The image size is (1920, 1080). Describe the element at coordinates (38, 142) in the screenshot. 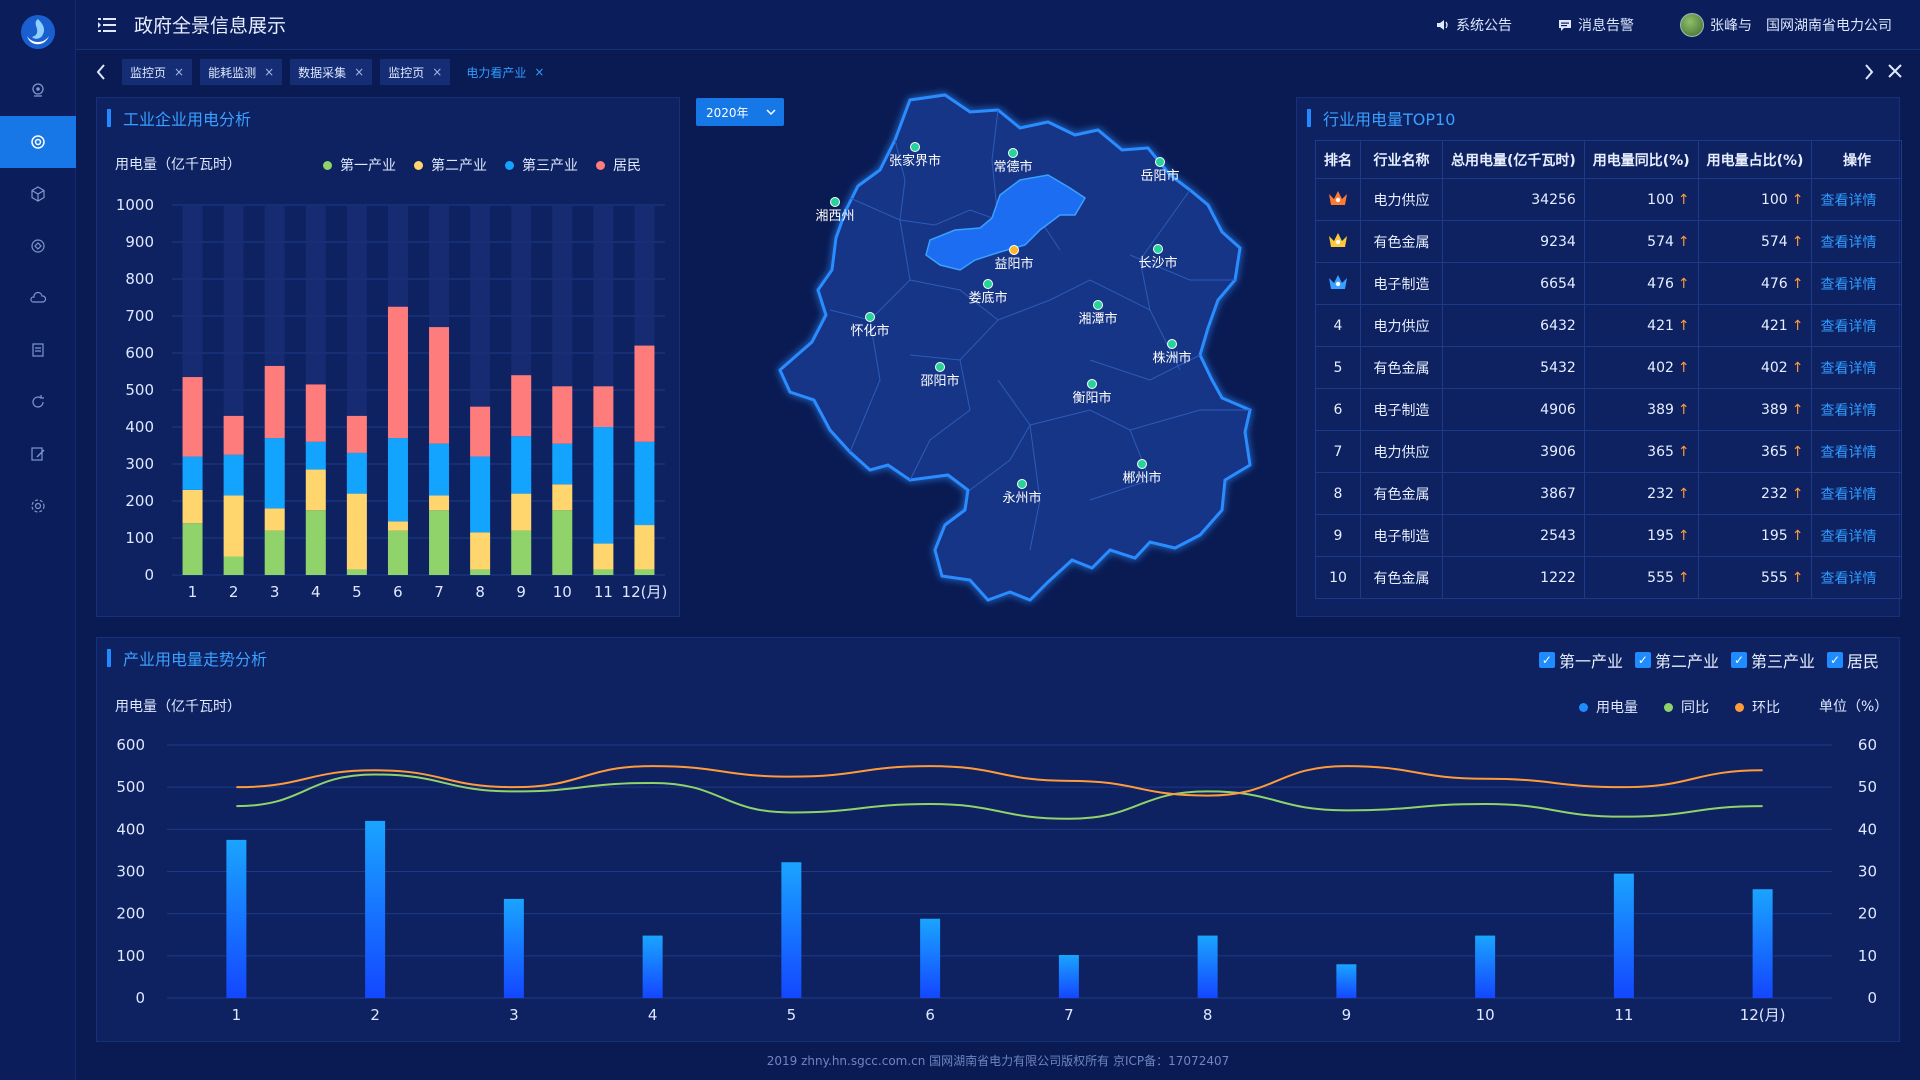

I see `sidebar-item-target` at that location.